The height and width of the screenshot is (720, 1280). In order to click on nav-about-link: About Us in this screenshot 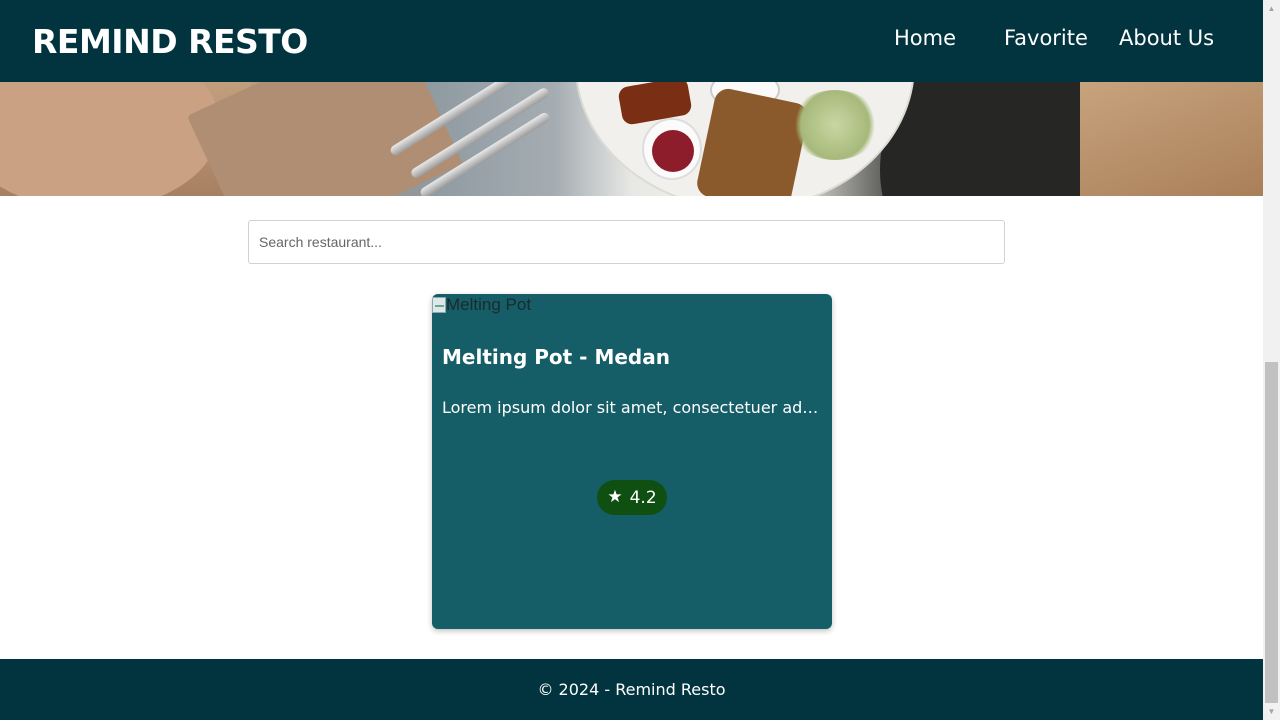, I will do `click(1166, 38)`.